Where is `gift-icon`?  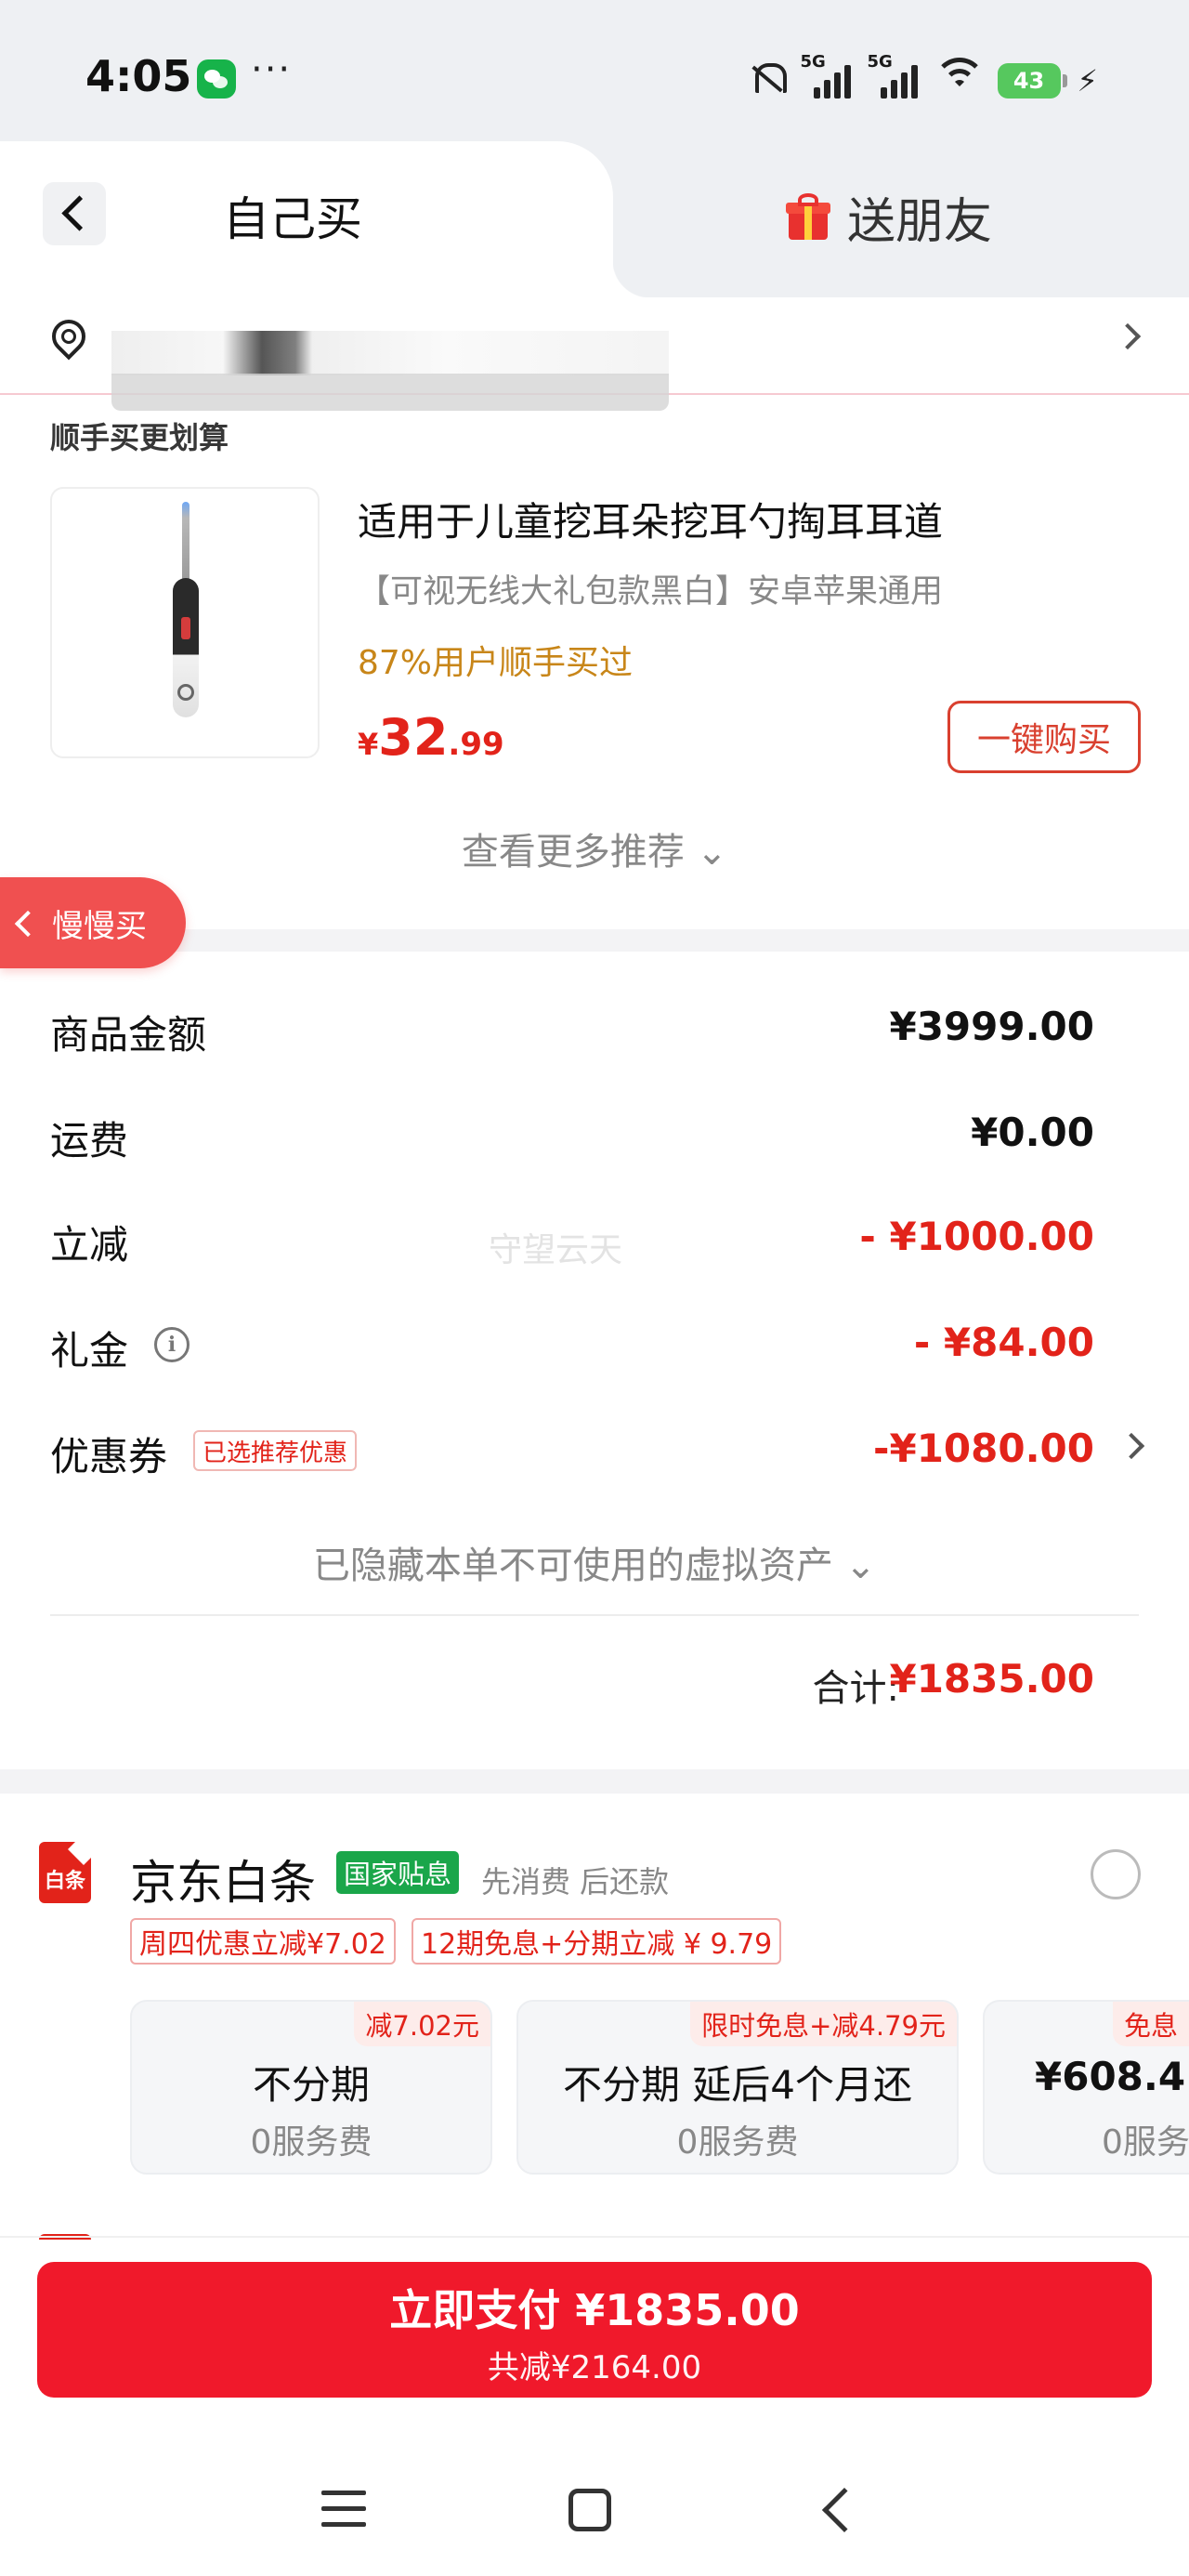
gift-icon is located at coordinates (808, 217).